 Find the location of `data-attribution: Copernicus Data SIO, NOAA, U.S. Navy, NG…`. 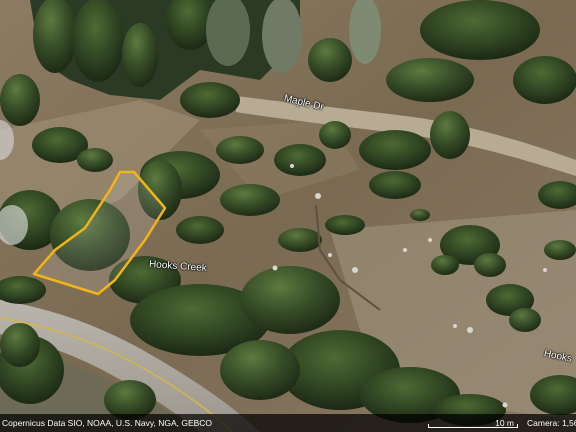

data-attribution: Copernicus Data SIO, NOAA, U.S. Navy, NG… is located at coordinates (107, 423).